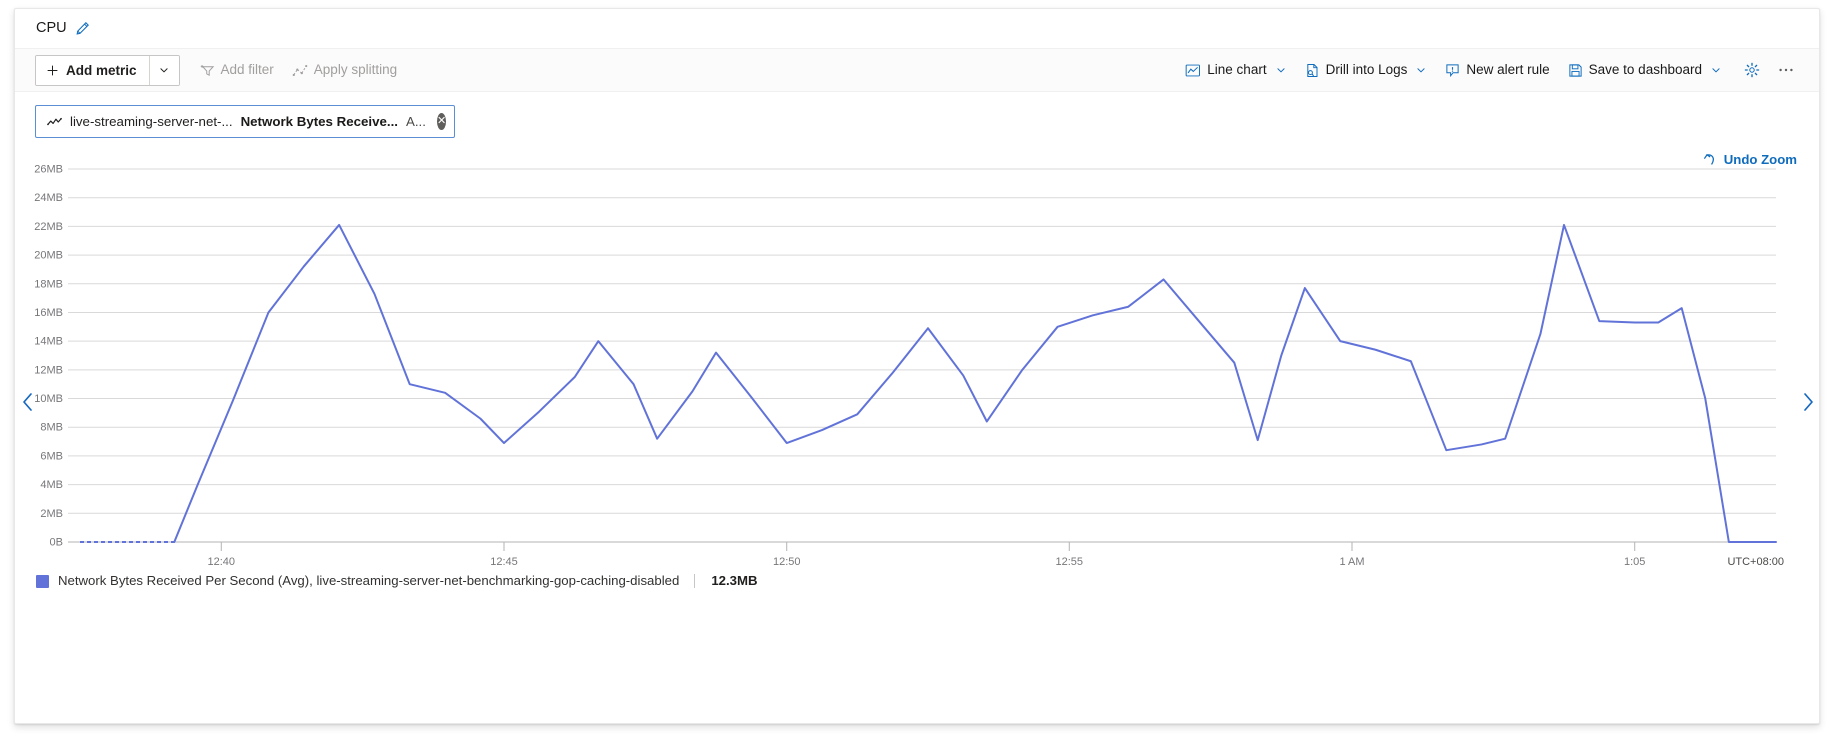 This screenshot has height=740, width=1834. I want to click on new-alert-rule-button: New alert rule, so click(1497, 70).